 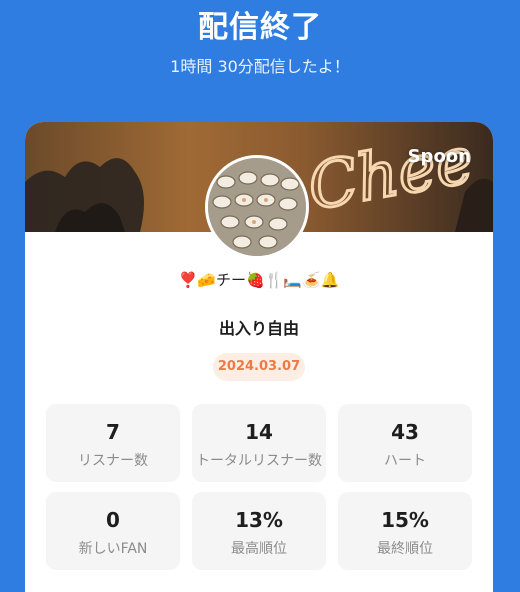 What do you see at coordinates (259, 367) in the screenshot?
I see `date-badge: 2024.03.07` at bounding box center [259, 367].